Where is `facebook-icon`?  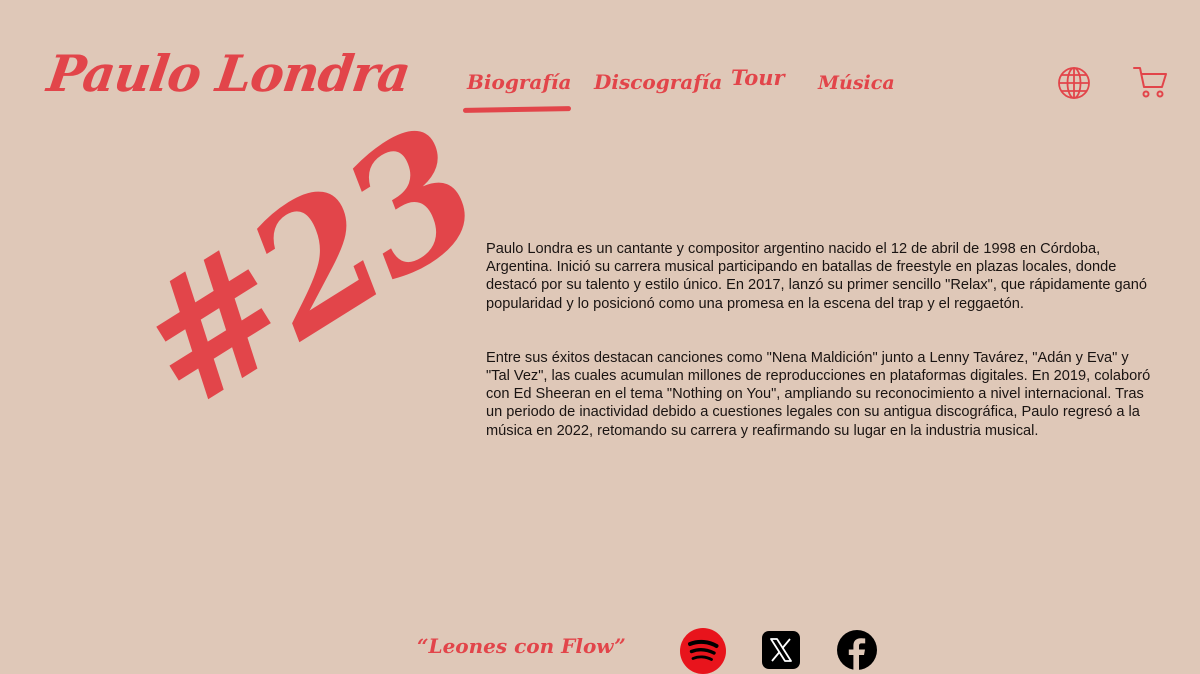
facebook-icon is located at coordinates (857, 650).